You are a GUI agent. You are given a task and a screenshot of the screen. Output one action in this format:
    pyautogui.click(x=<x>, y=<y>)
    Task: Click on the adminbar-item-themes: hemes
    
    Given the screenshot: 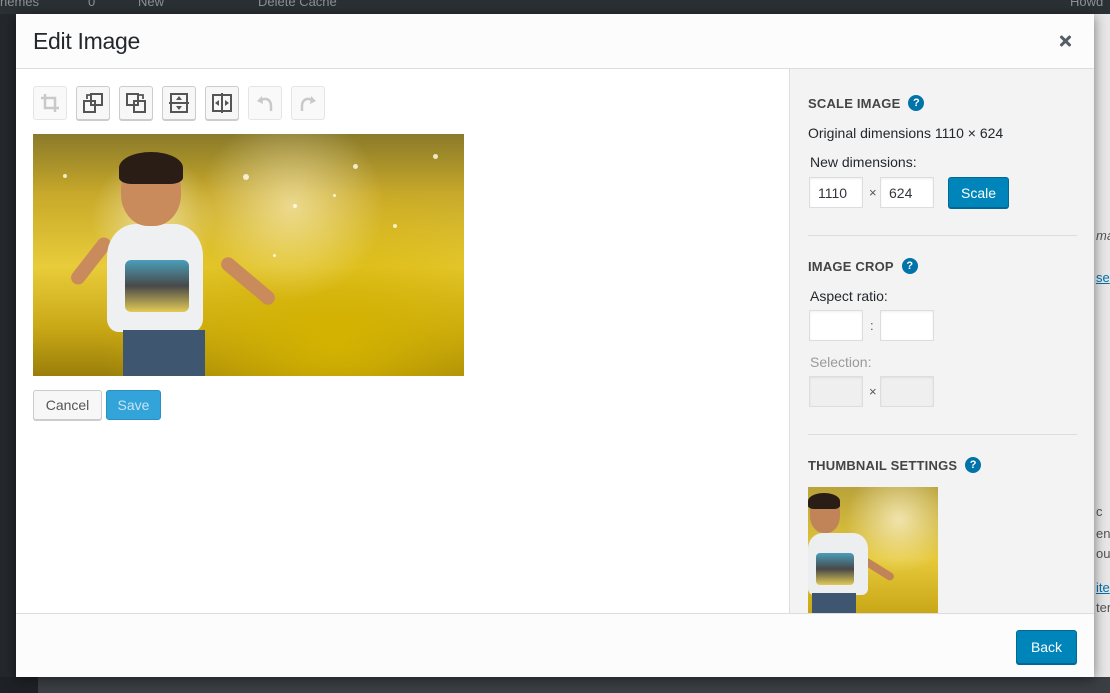 What is the action you would take?
    pyautogui.click(x=20, y=4)
    